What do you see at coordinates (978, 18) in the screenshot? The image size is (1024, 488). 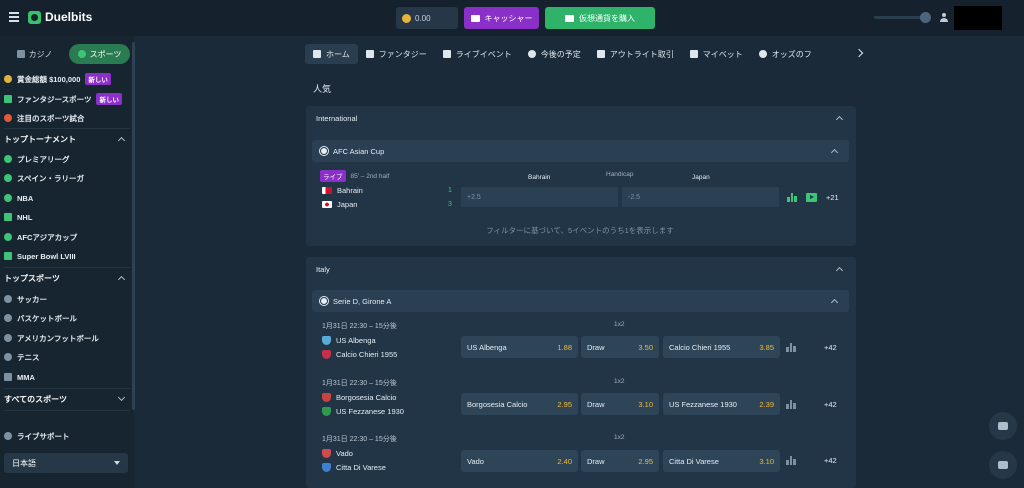 I see `redacted-user-area` at bounding box center [978, 18].